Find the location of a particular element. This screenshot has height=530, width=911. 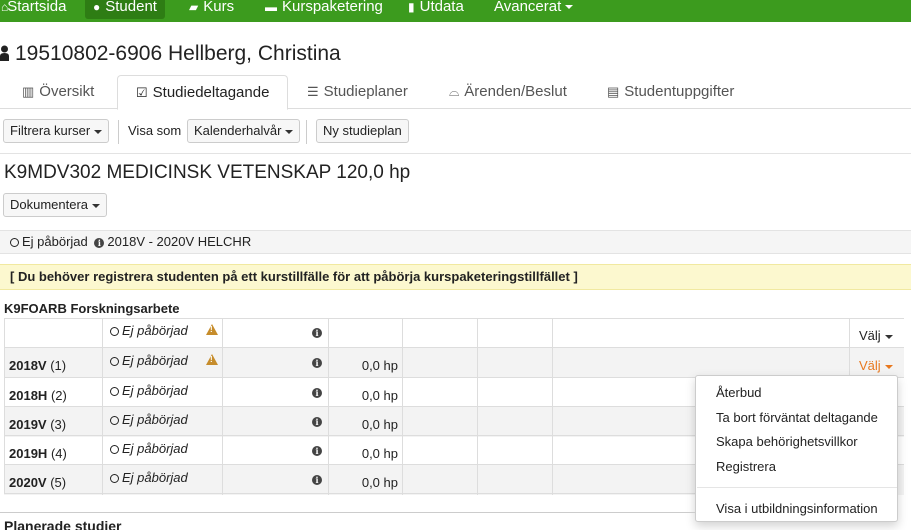

menu-item-aterbud: Återbud is located at coordinates (739, 392).